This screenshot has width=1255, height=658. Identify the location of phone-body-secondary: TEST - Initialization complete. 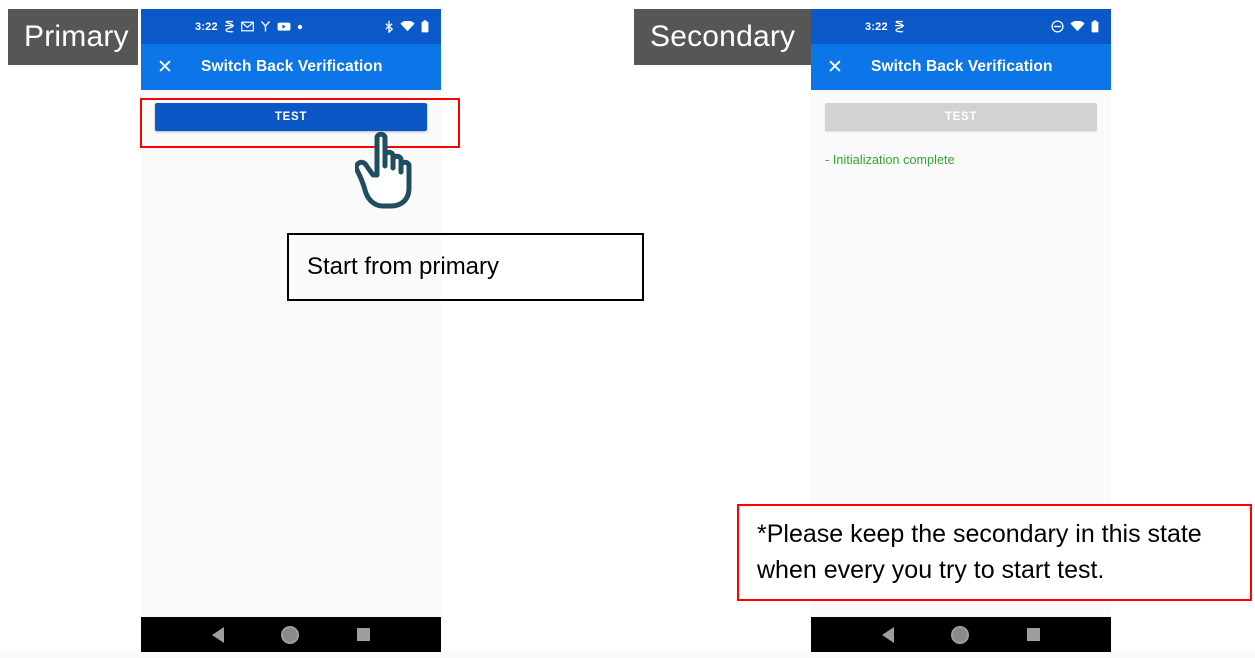
(961, 128).